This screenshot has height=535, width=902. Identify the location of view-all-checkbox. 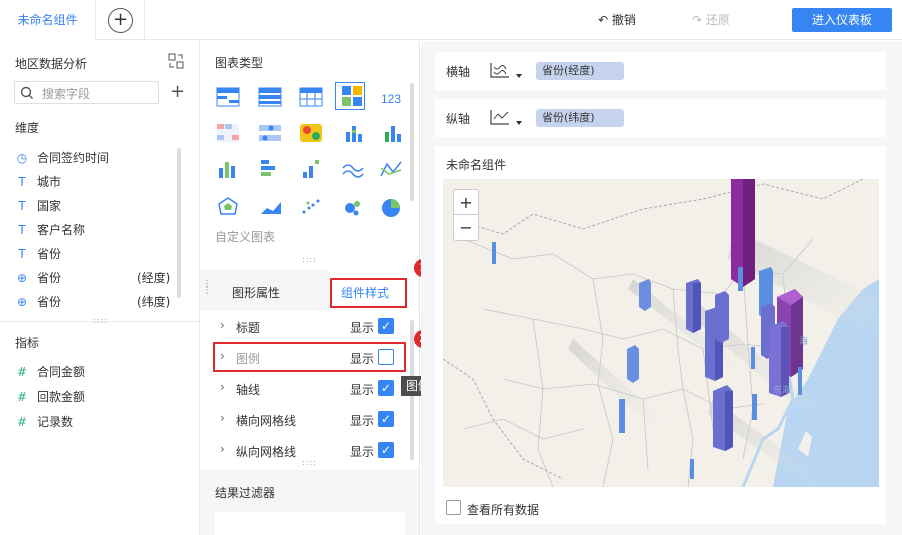
(453, 507).